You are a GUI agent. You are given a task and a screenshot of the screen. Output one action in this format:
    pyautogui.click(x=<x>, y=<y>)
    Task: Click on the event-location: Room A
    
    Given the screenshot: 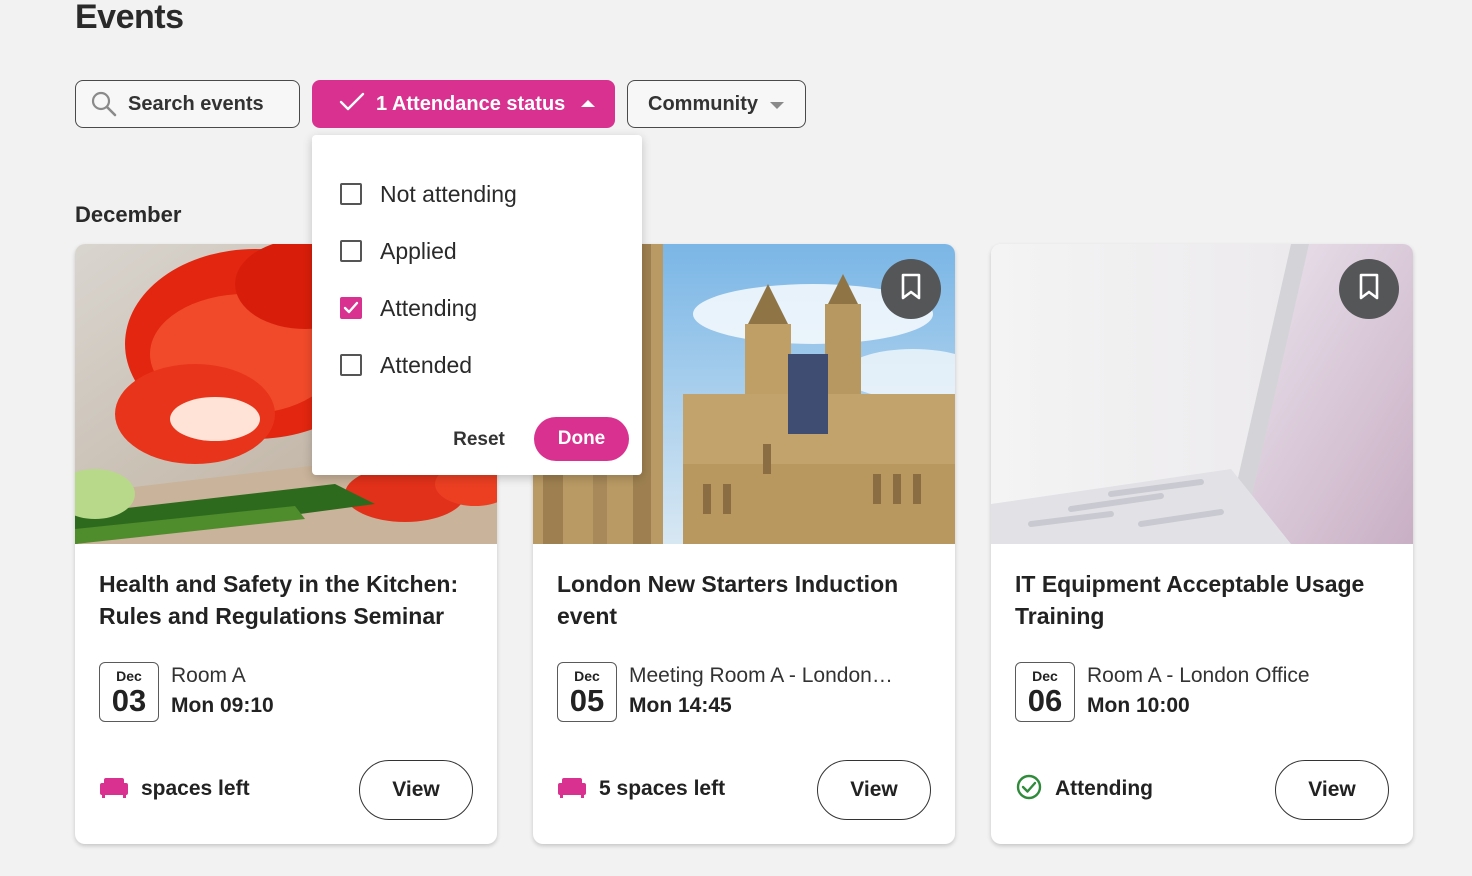 What is the action you would take?
    pyautogui.click(x=208, y=675)
    